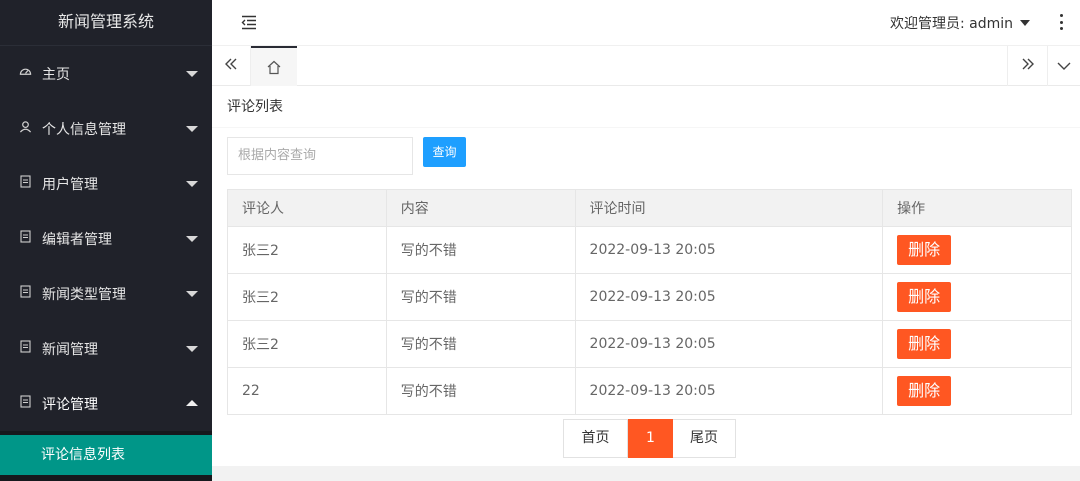 The height and width of the screenshot is (481, 1080). I want to click on tabs-scroll-left-button, so click(231, 66).